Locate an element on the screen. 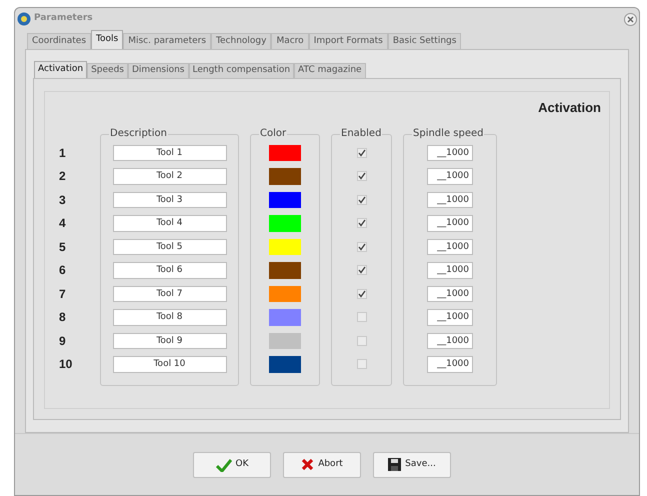  tab: Dimensions is located at coordinates (158, 70).